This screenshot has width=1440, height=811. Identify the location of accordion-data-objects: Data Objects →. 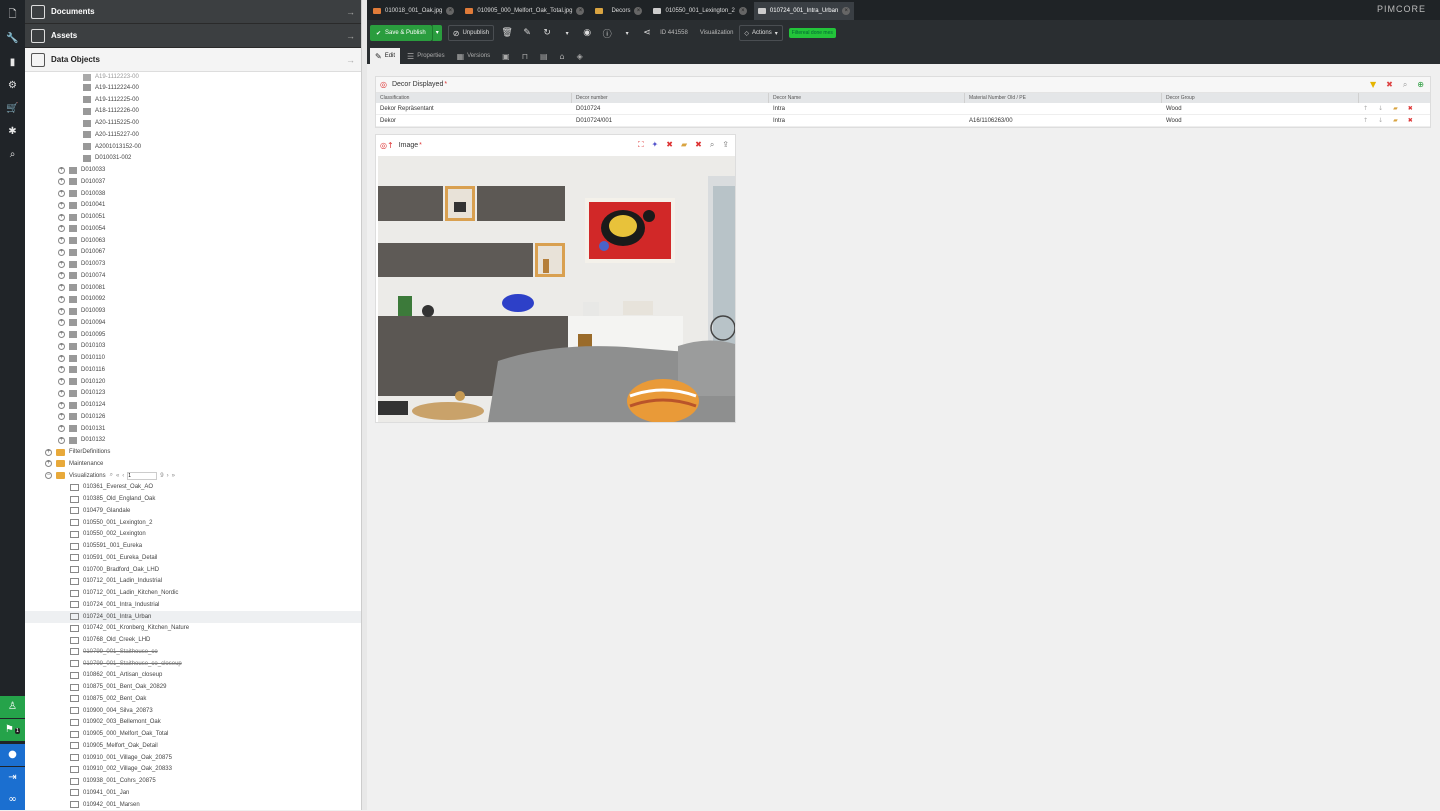
(193, 60).